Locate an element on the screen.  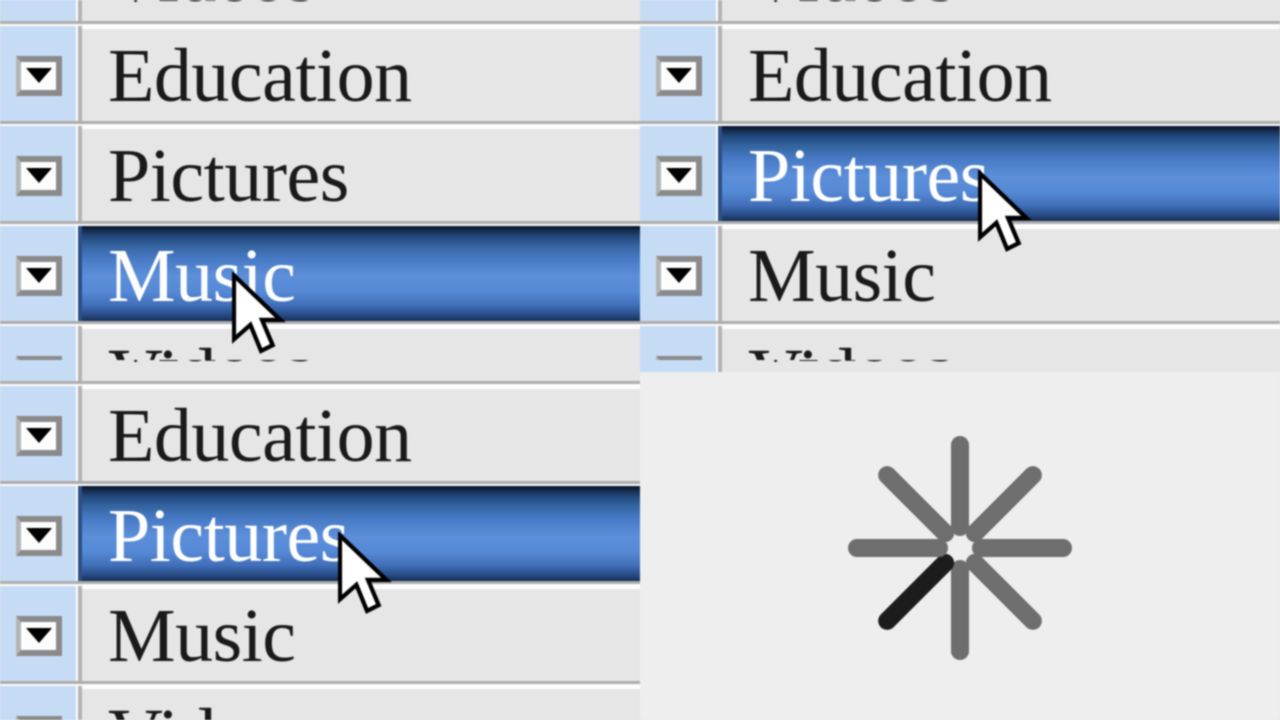
list-row: Pictures is located at coordinates (320, 176).